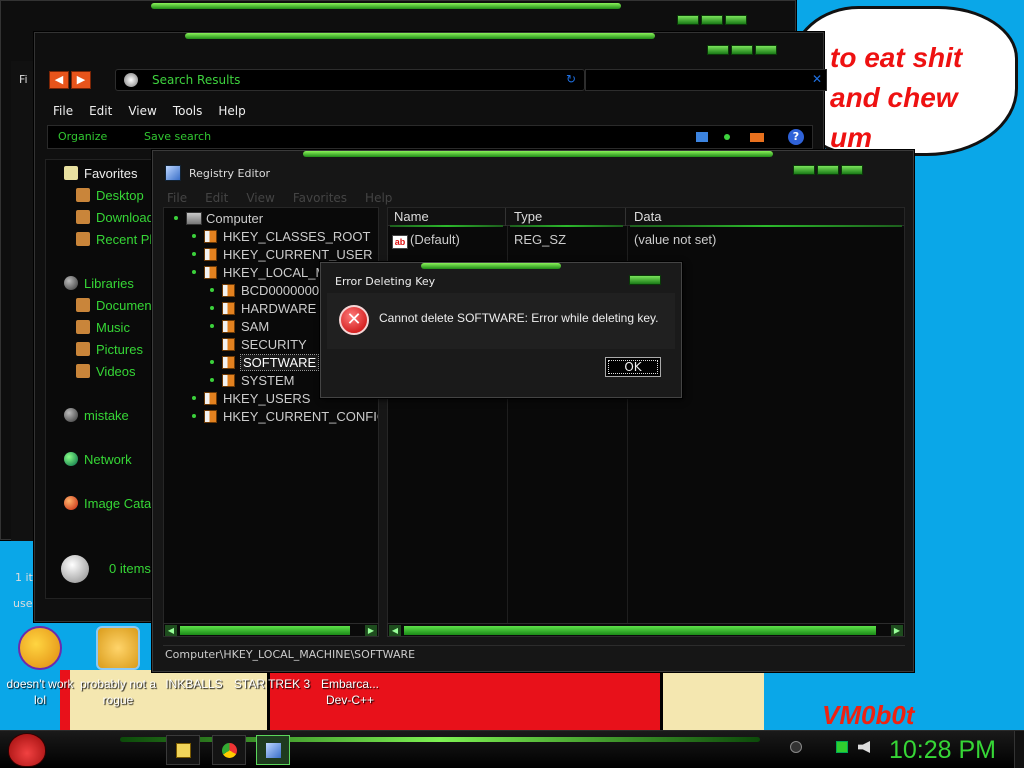  I want to click on dialog-close-button, so click(645, 281).